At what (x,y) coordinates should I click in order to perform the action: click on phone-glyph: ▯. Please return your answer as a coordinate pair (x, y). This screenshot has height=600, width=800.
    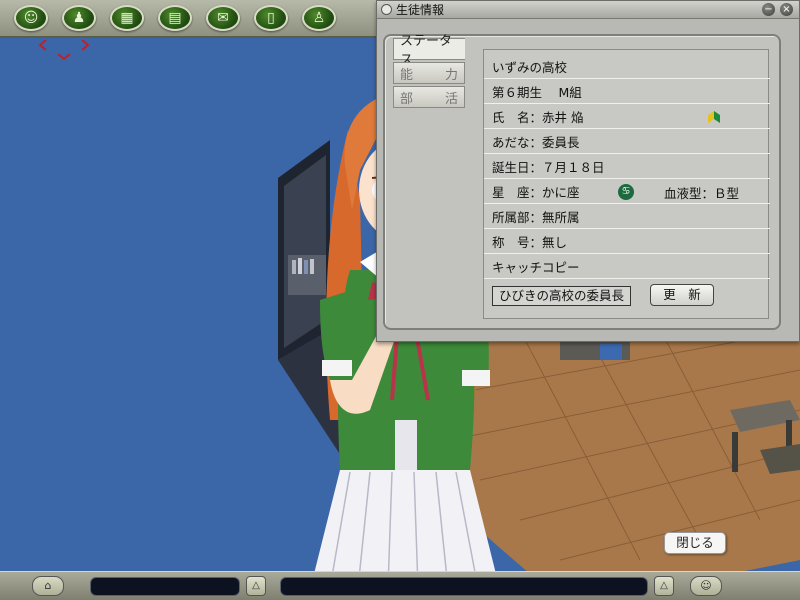
    Looking at the image, I should click on (271, 18).